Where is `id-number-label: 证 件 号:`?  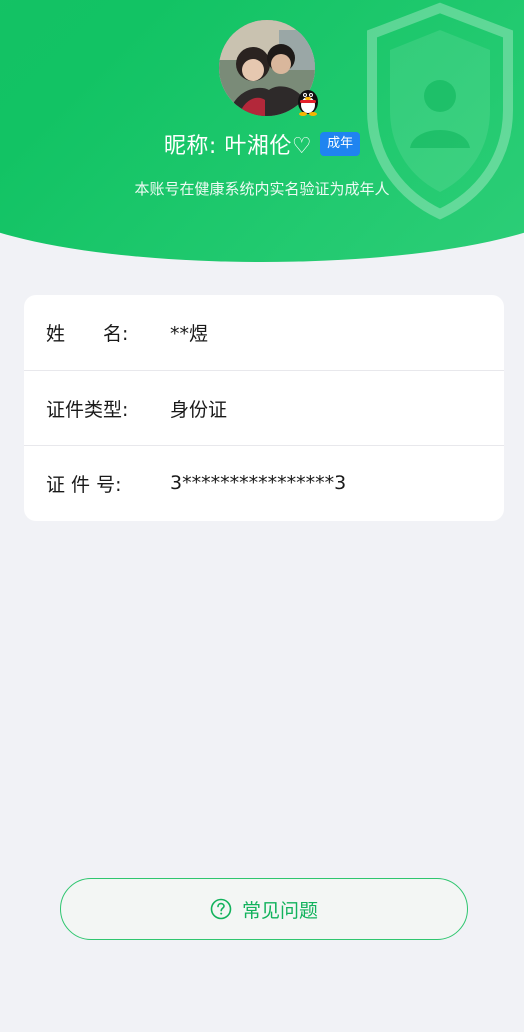 id-number-label: 证 件 号: is located at coordinates (84, 484).